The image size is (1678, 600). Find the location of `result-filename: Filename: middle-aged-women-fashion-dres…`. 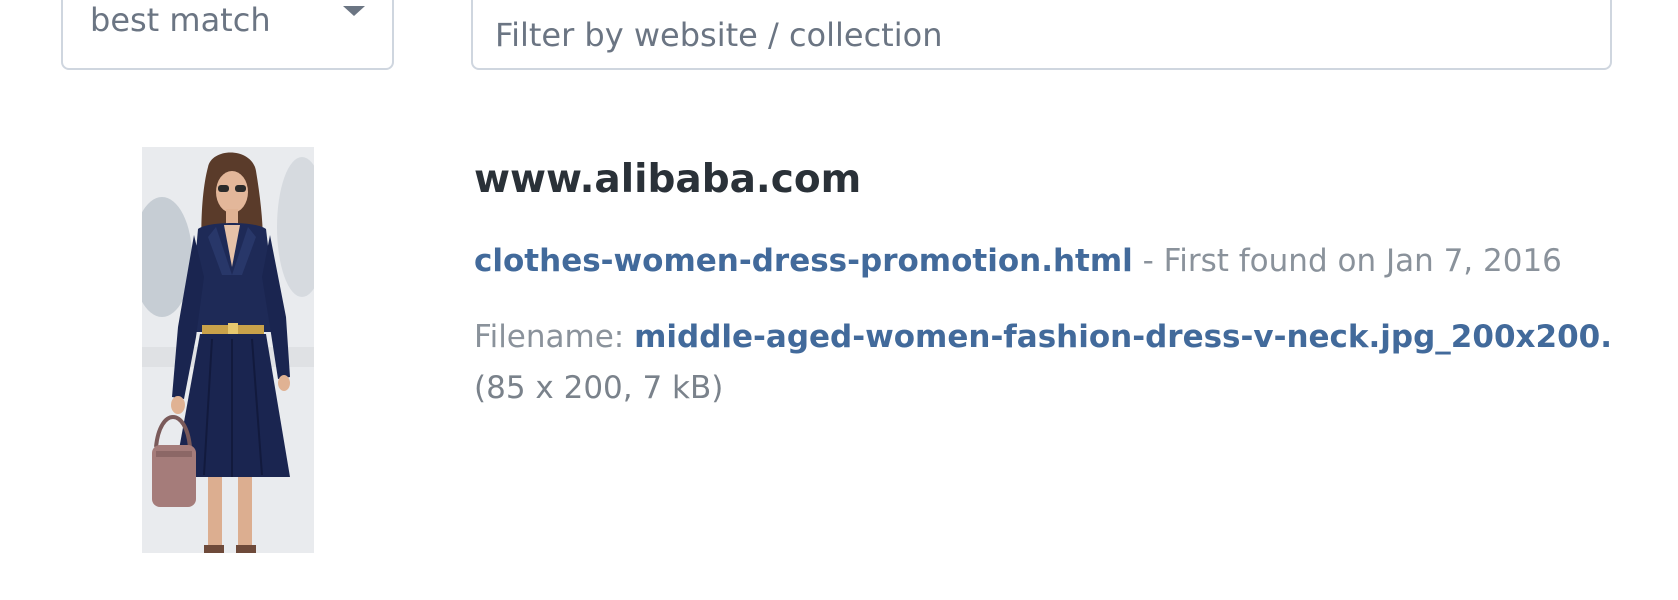

result-filename: Filename: middle-aged-women-fashion-dres… is located at coordinates (1041, 338).